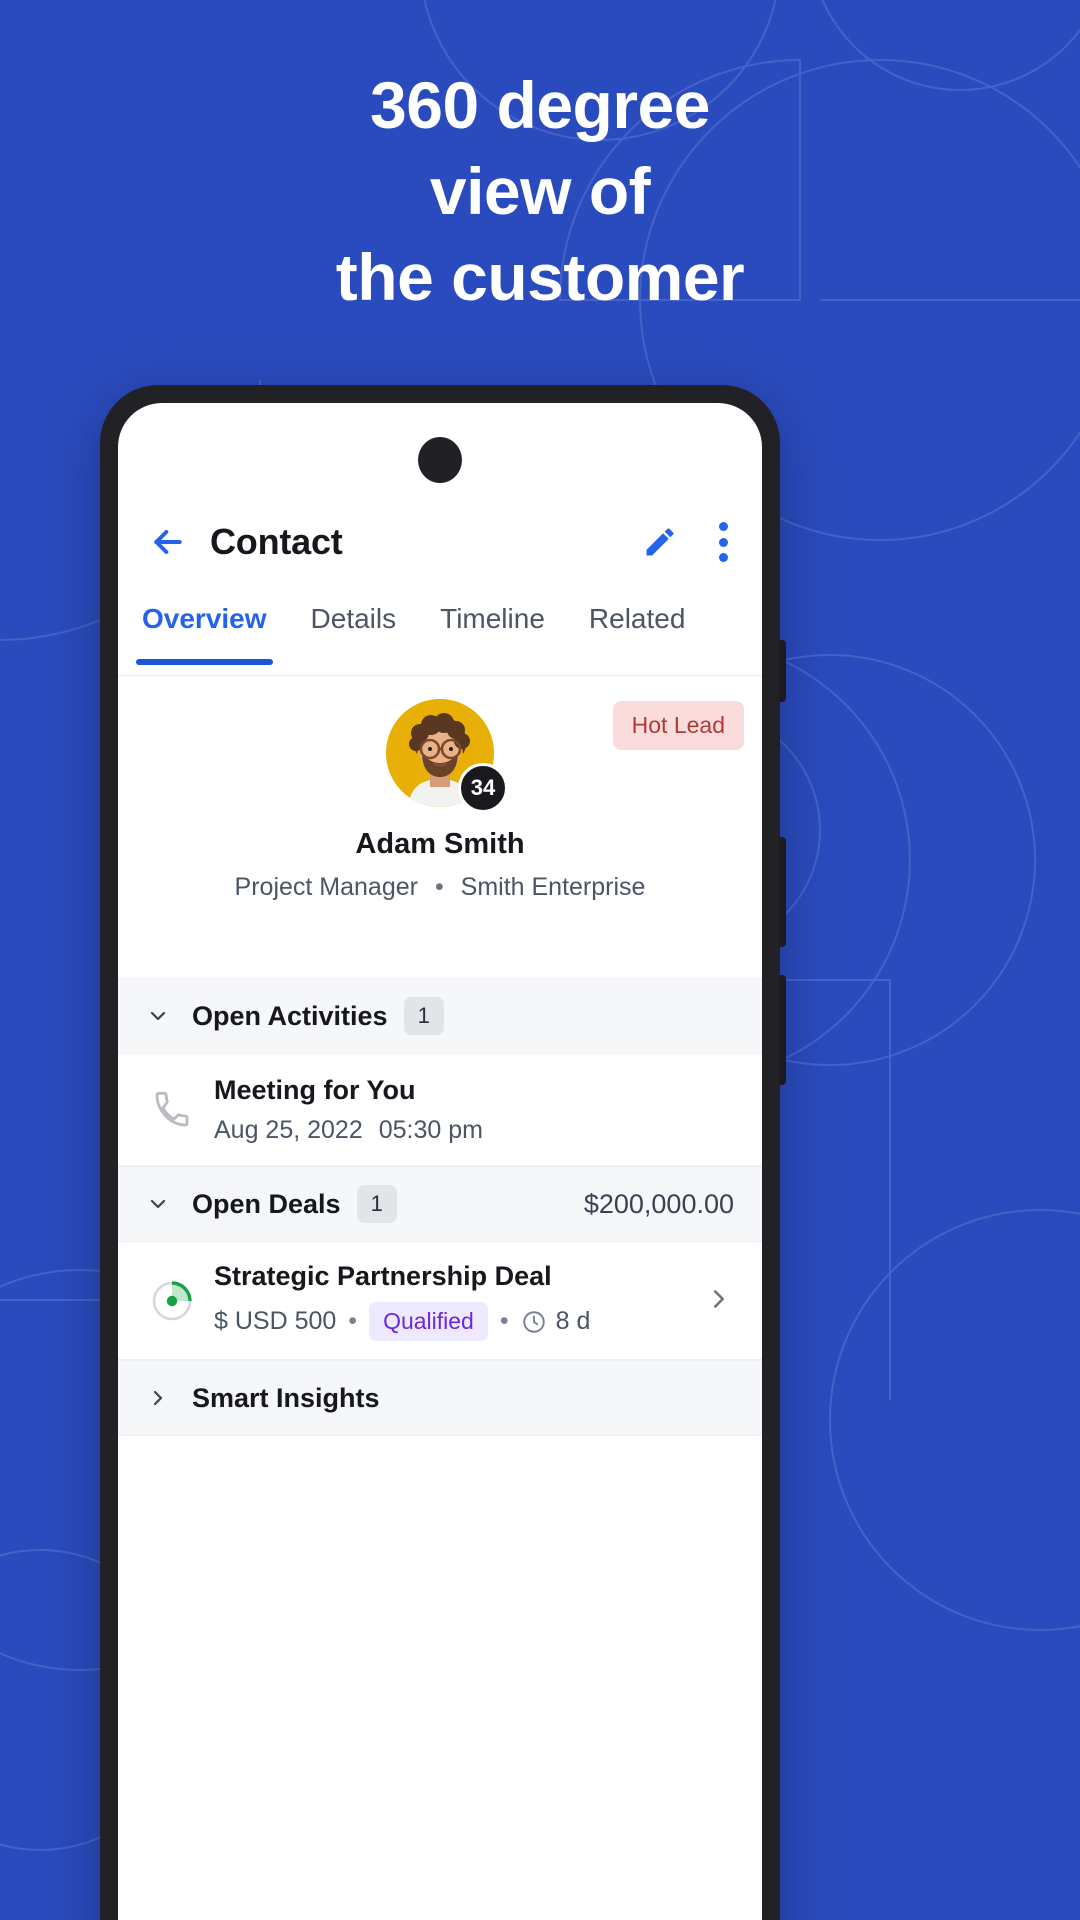 This screenshot has width=1080, height=1920. Describe the element at coordinates (276, 541) in the screenshot. I see `page-title: Contact` at that location.